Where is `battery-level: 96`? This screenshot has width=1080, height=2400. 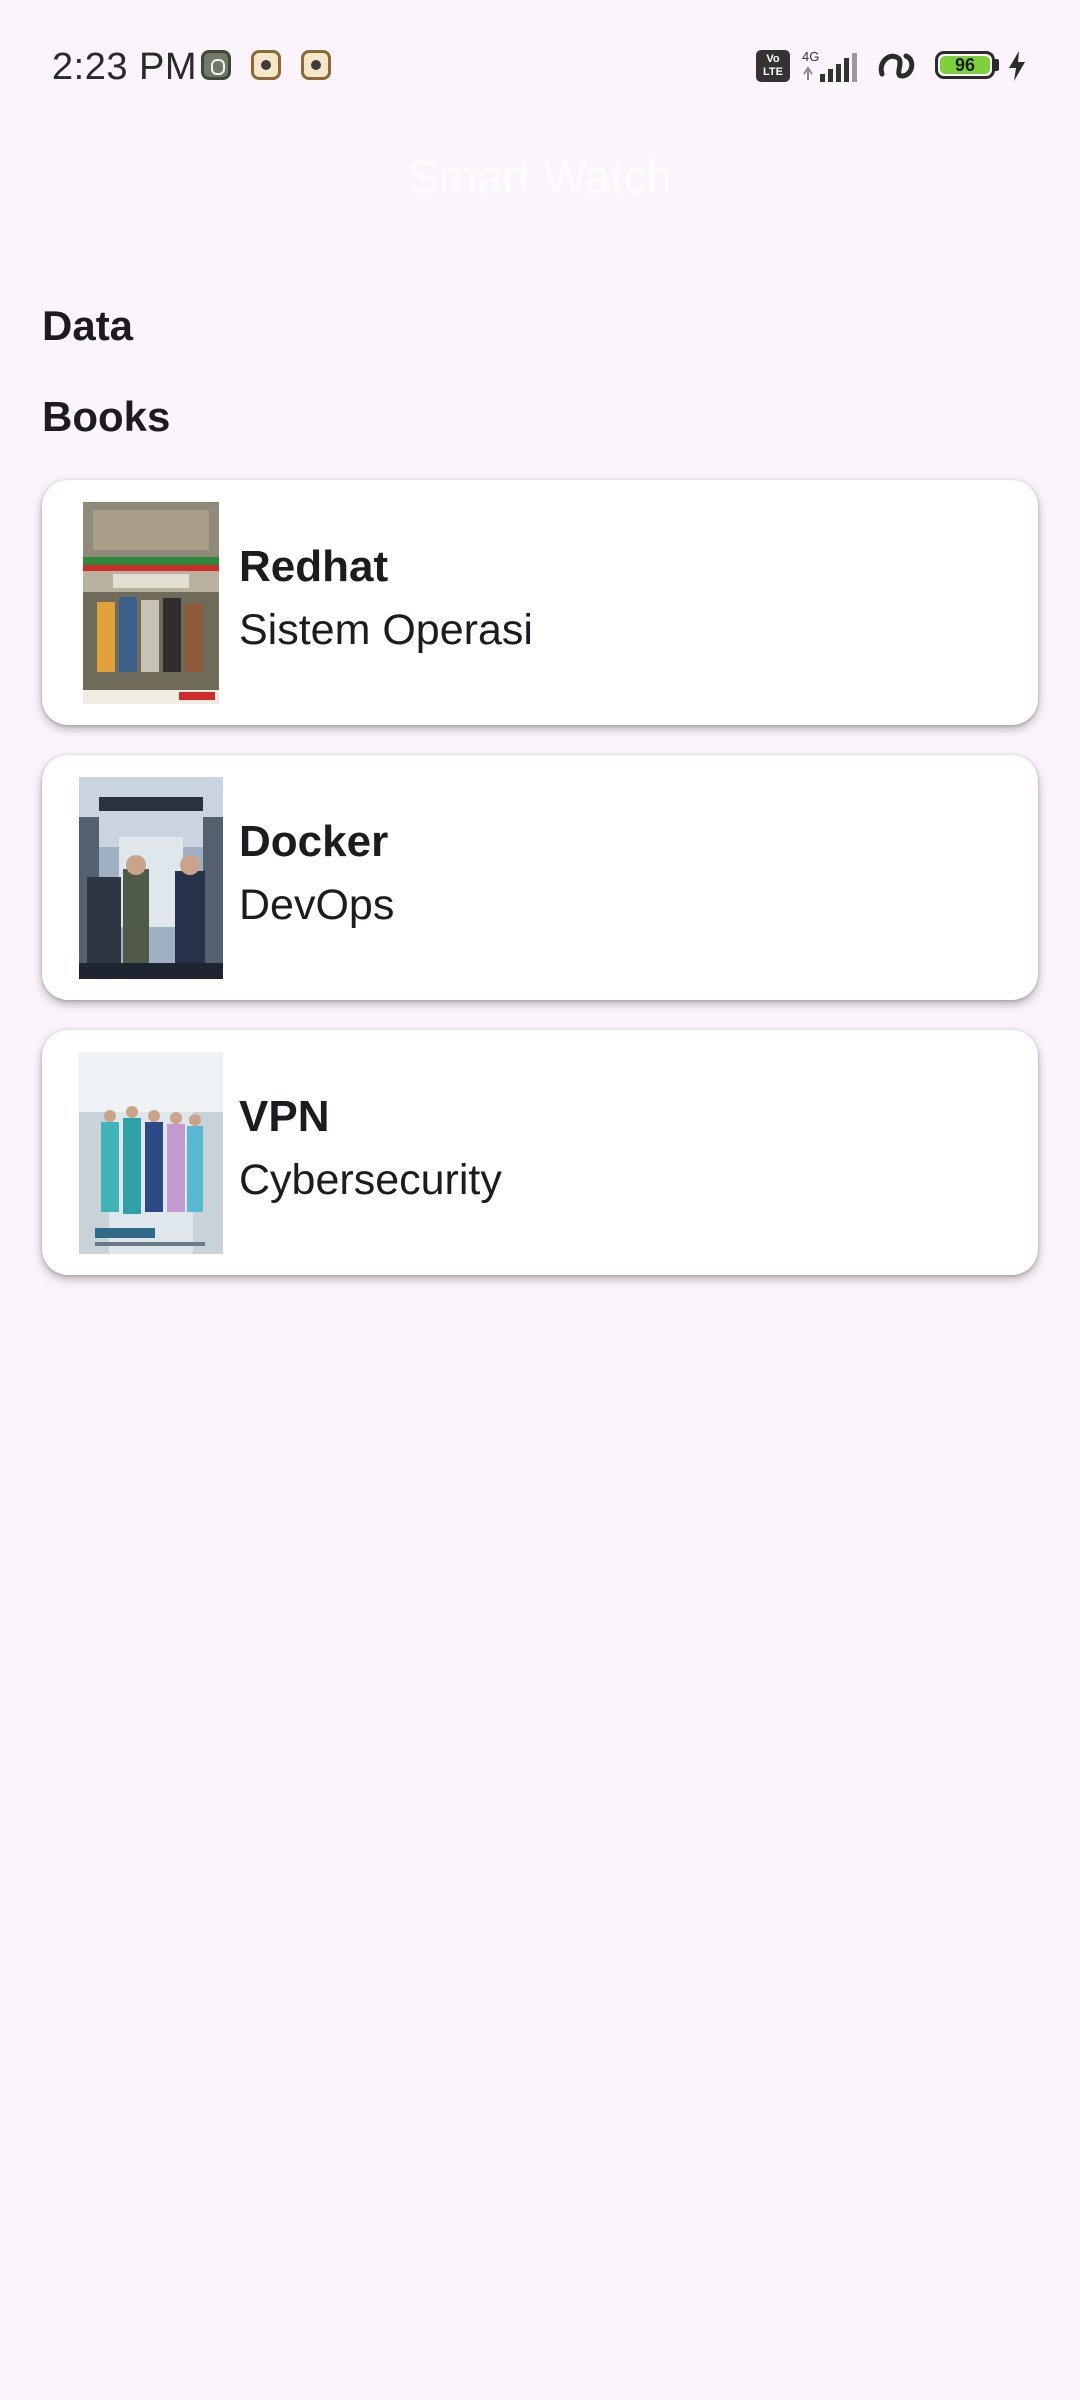
battery-level: 96 is located at coordinates (965, 65).